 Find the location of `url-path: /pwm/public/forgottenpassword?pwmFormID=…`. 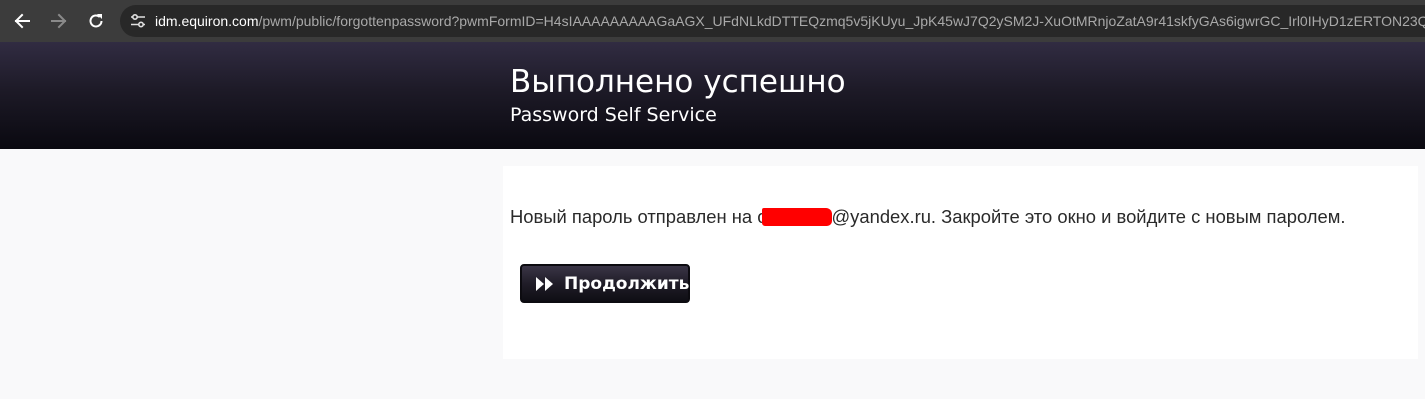

url-path: /pwm/public/forgottenpassword?pwmFormID=… is located at coordinates (841, 21).